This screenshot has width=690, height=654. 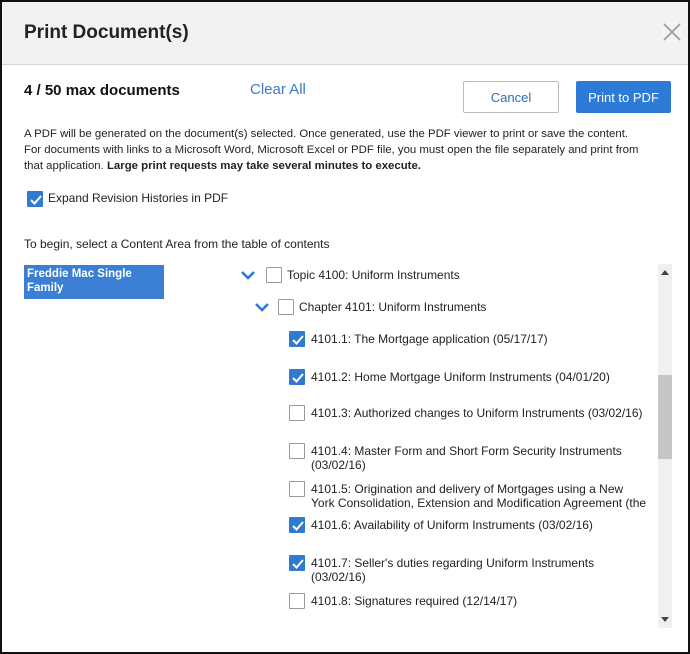 I want to click on expand-revision-checkbox, so click(x=35, y=199).